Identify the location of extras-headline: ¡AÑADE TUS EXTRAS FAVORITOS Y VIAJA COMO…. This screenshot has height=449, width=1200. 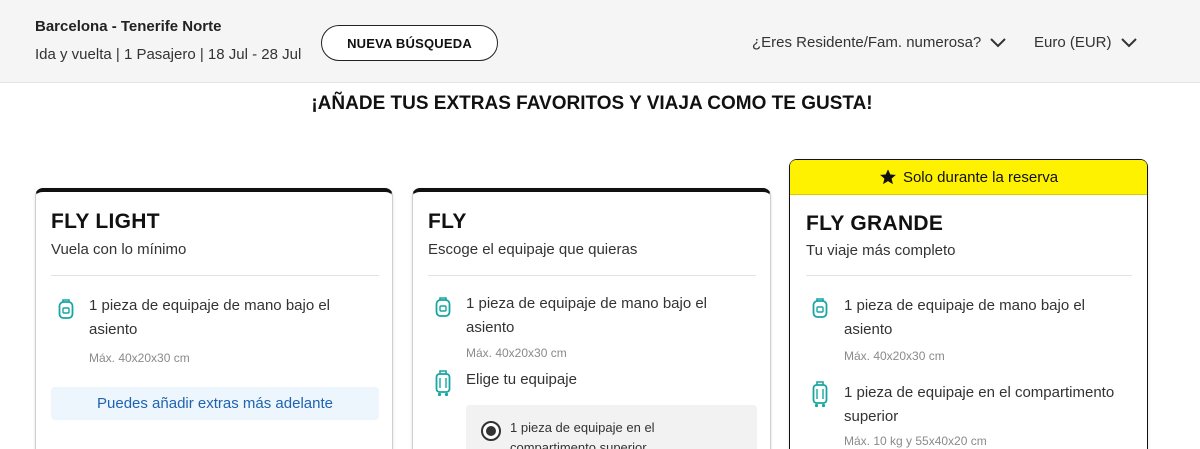
(592, 103).